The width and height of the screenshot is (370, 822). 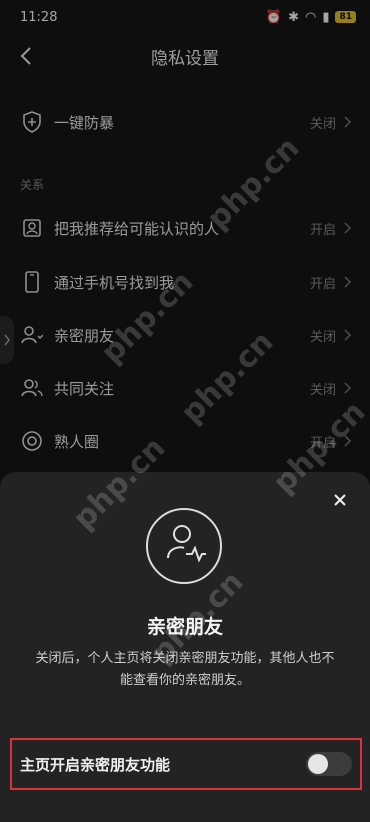 I want to click on toggle-label: 主页开启亲密朋友功能, so click(x=95, y=764).